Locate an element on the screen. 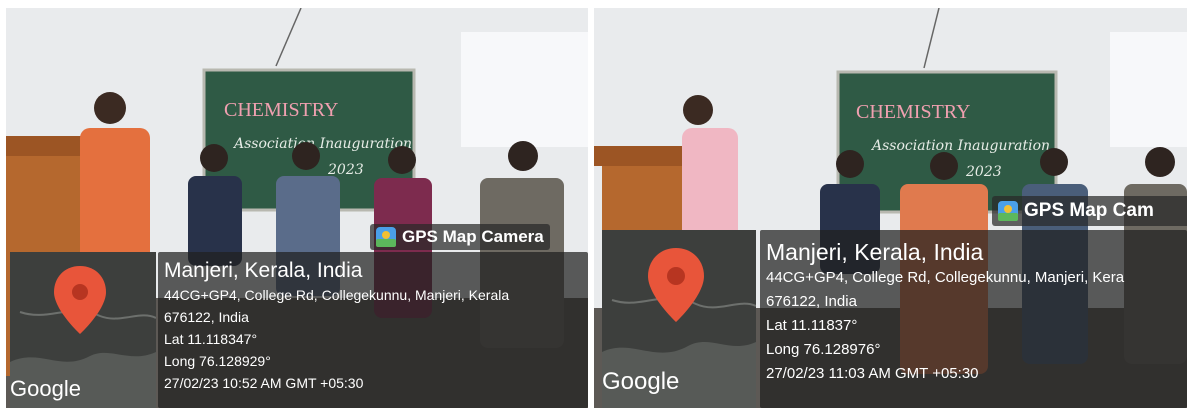 The image size is (1187, 415). badge-label: GPS Map Camera is located at coordinates (473, 236).